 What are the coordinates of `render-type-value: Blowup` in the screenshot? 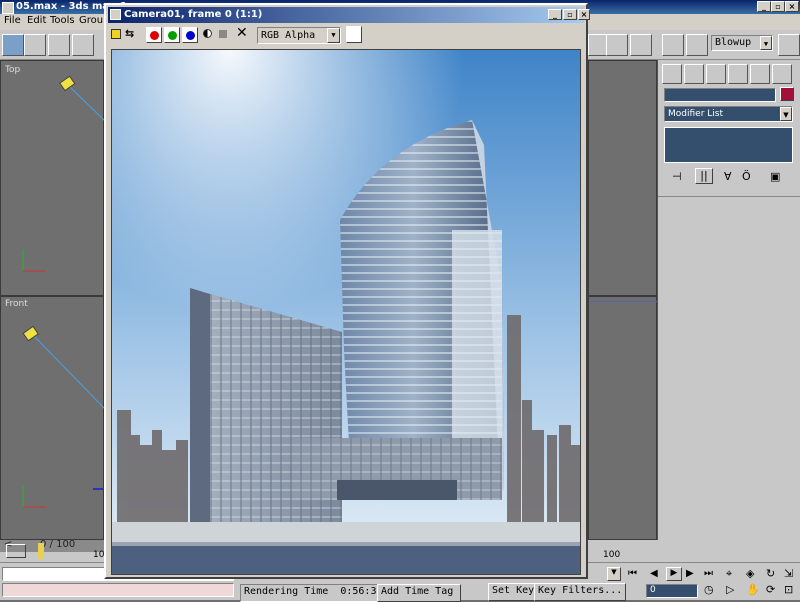 It's located at (733, 42).